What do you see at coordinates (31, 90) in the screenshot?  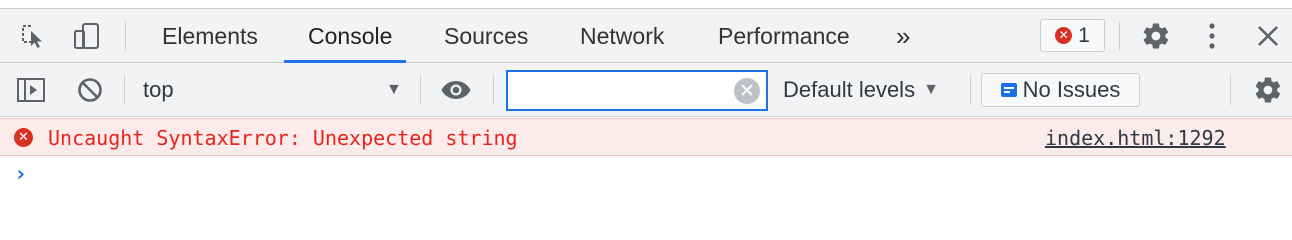 I see `show-sidebar-icon` at bounding box center [31, 90].